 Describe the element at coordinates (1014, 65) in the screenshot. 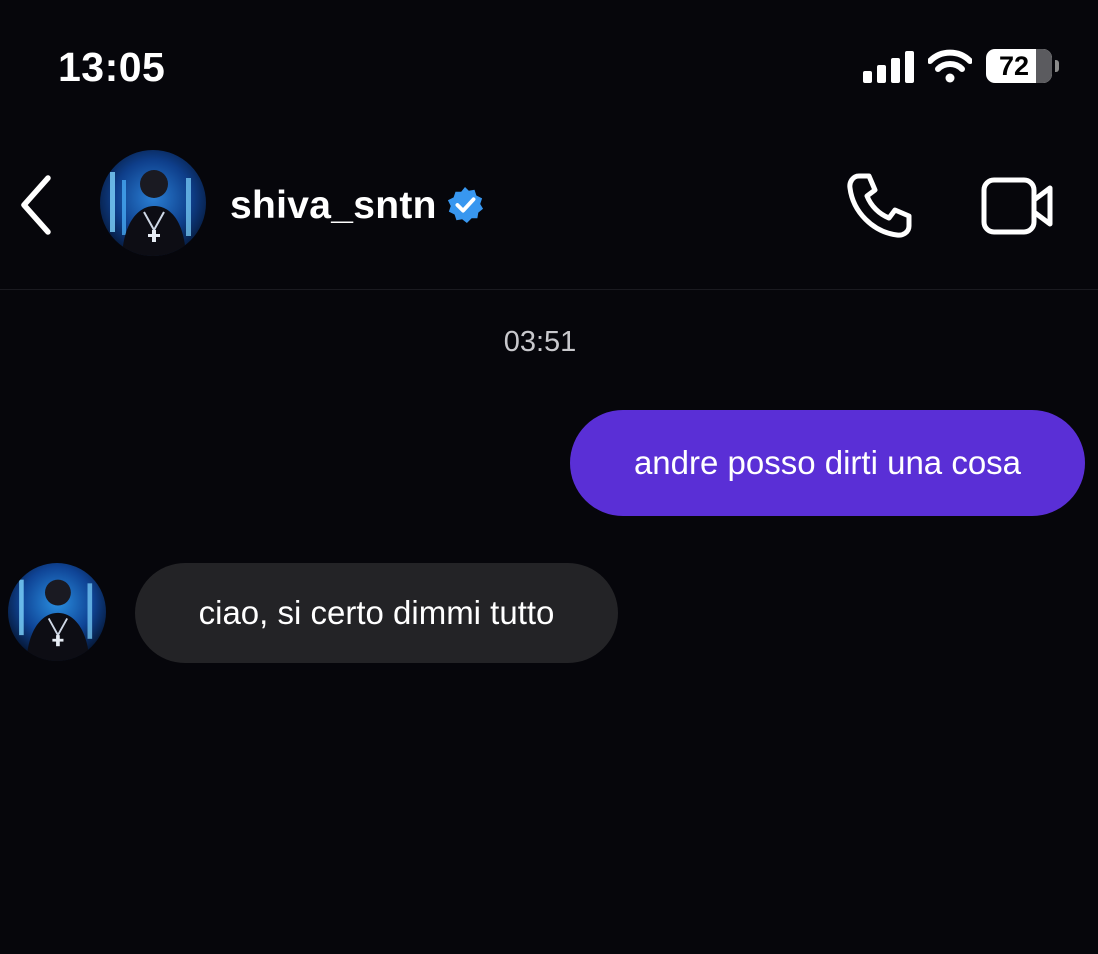

I see `battery-level: 72` at that location.